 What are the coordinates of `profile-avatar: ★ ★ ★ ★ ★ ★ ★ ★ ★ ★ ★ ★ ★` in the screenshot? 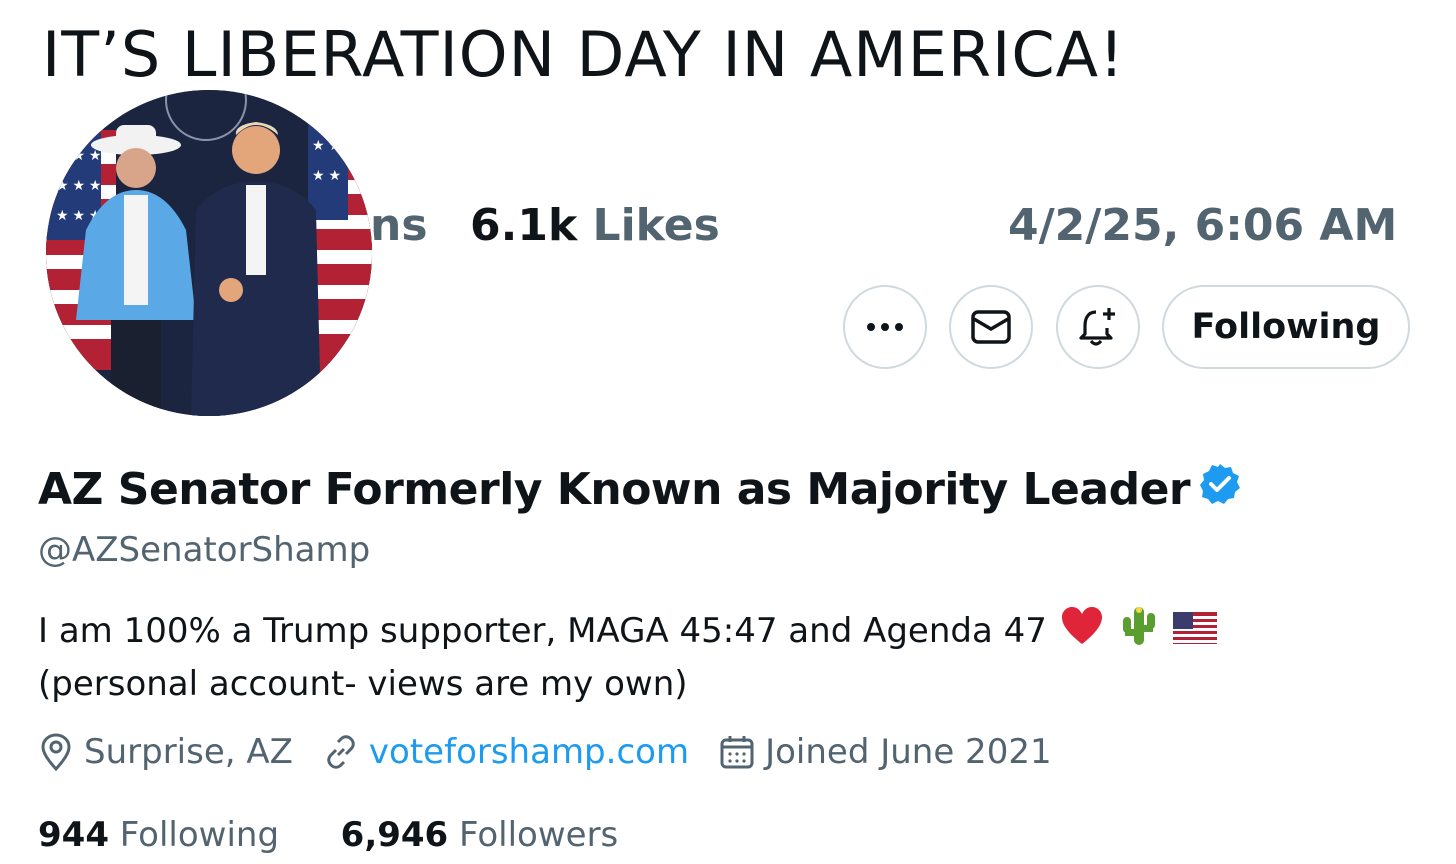 It's located at (209, 253).